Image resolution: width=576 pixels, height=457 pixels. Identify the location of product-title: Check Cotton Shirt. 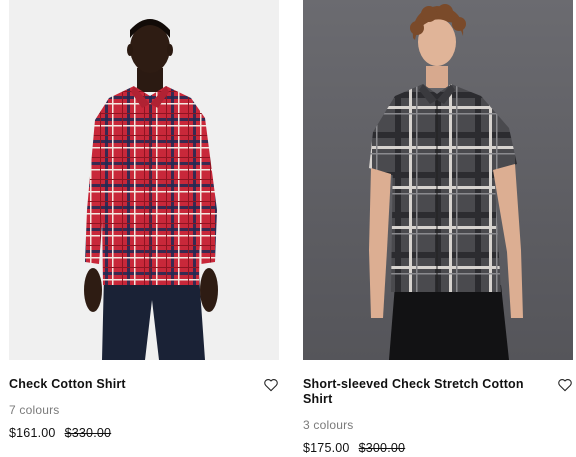
(129, 384).